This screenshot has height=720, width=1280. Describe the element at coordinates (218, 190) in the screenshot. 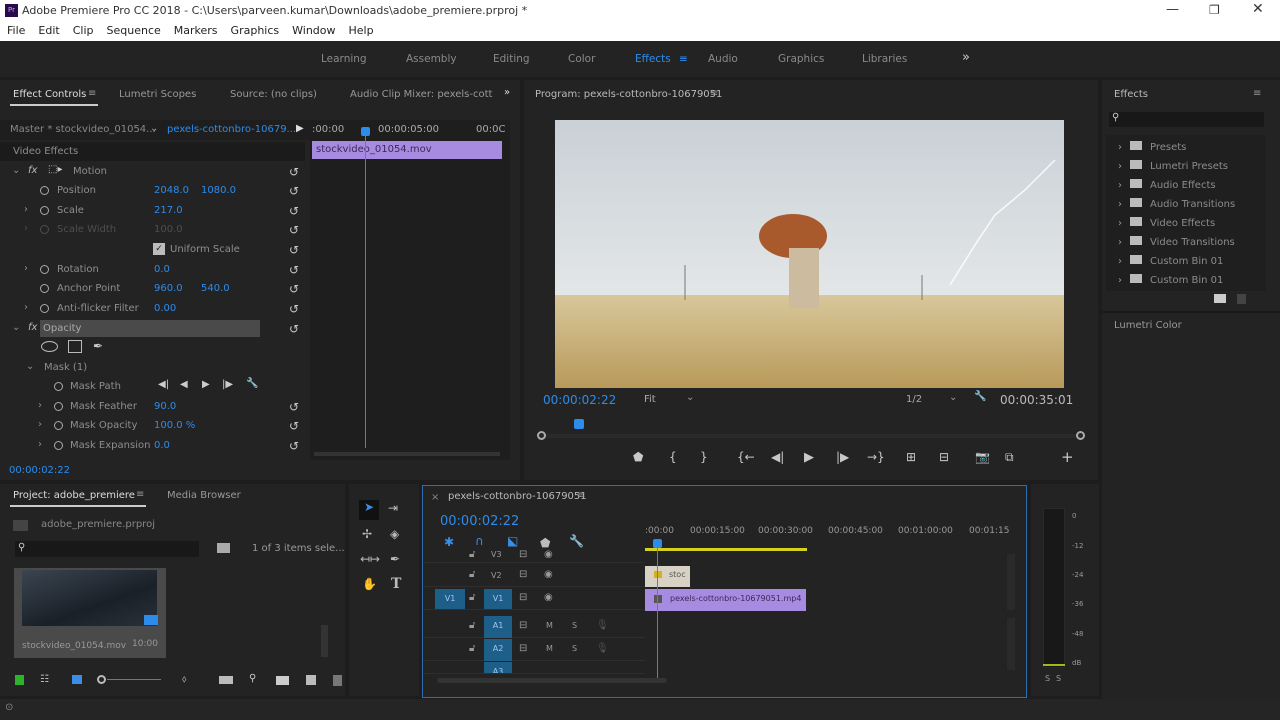

I see `position-y-value: 1080.0` at that location.